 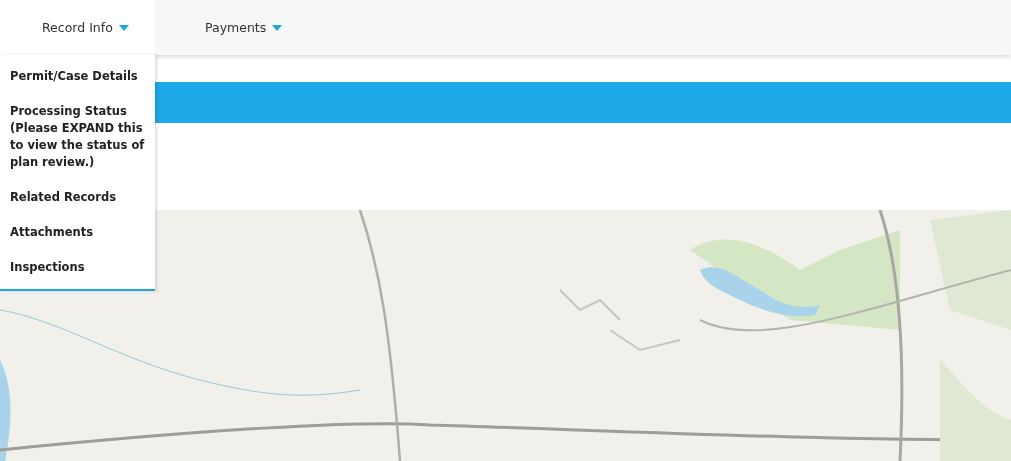 I want to click on menu-item: Attachments, so click(x=77, y=232).